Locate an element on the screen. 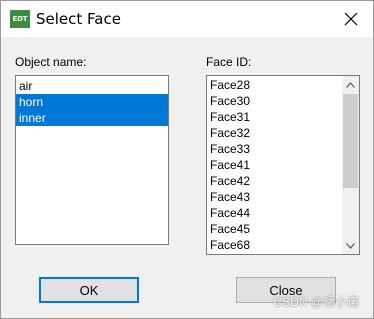  chevron-down-icon is located at coordinates (350, 245).